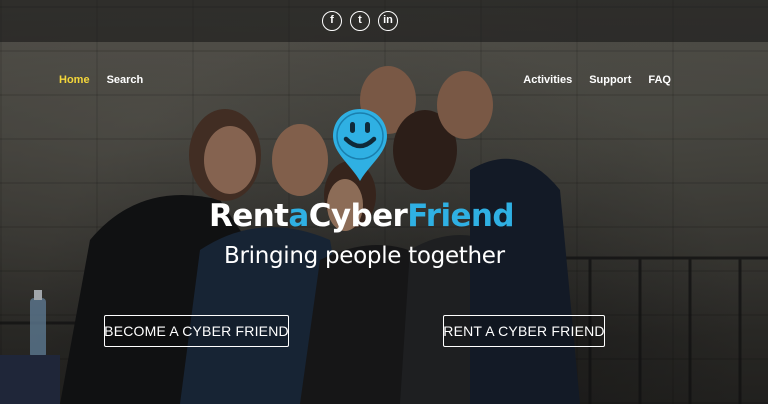  I want to click on social-links: f t in, so click(360, 21).